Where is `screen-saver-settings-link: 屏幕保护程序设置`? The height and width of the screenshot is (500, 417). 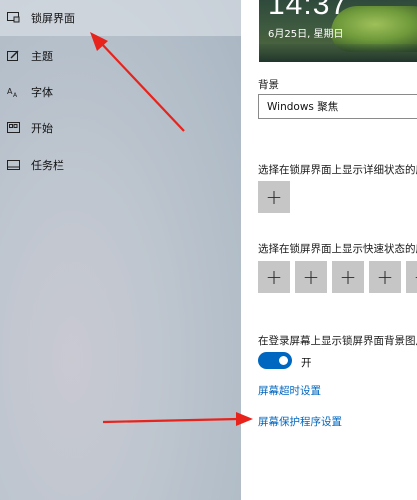
screen-saver-settings-link: 屏幕保护程序设置 is located at coordinates (300, 421).